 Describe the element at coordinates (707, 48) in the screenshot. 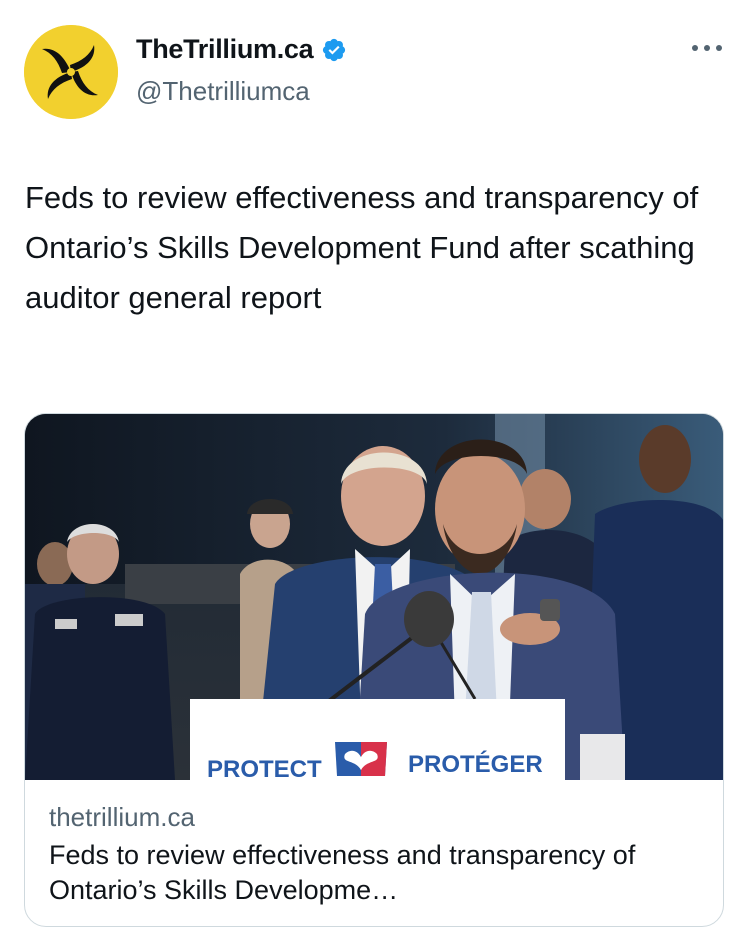

I see `more-horizontal-icon` at that location.